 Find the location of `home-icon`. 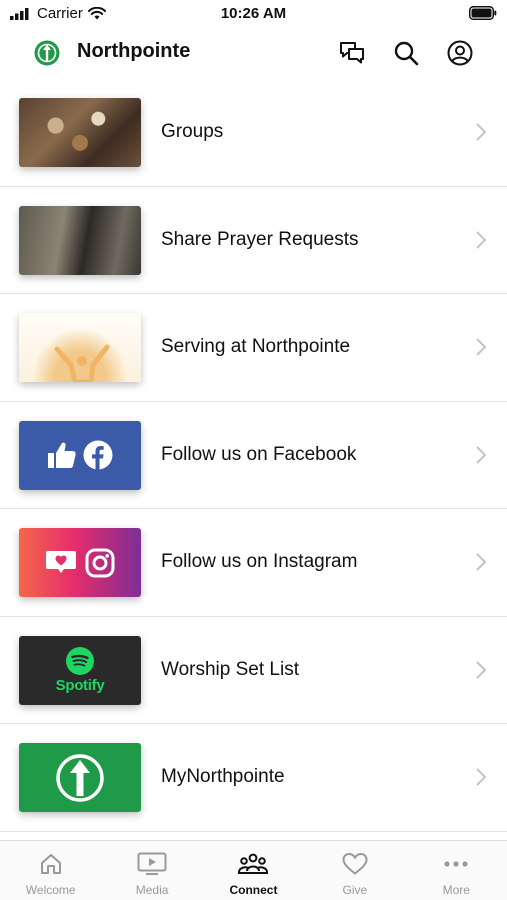

home-icon is located at coordinates (51, 864).